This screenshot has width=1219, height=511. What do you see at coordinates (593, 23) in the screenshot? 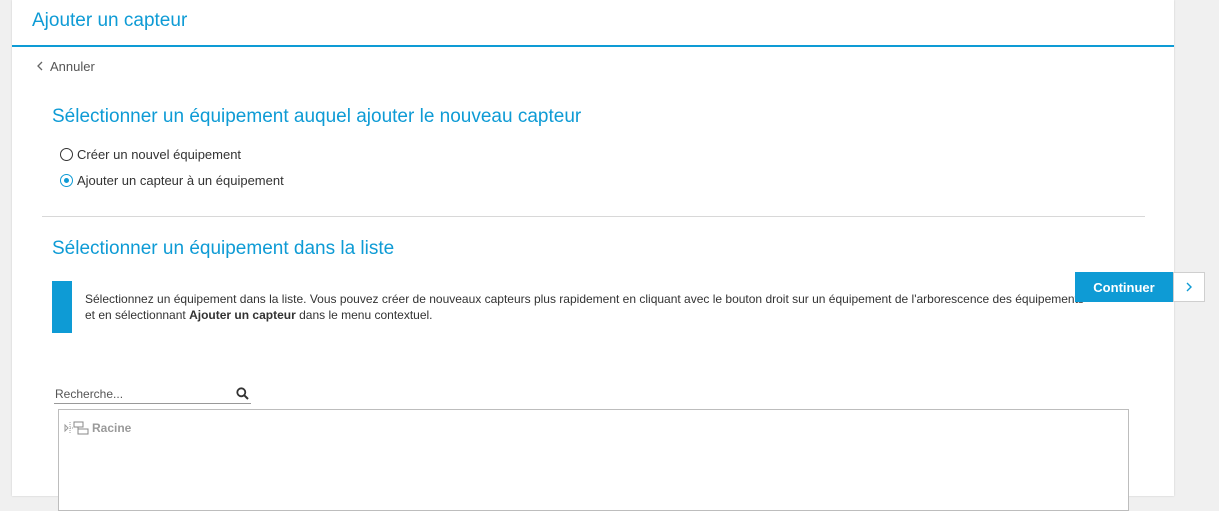
I see `page-header: Ajouter un capteur` at bounding box center [593, 23].